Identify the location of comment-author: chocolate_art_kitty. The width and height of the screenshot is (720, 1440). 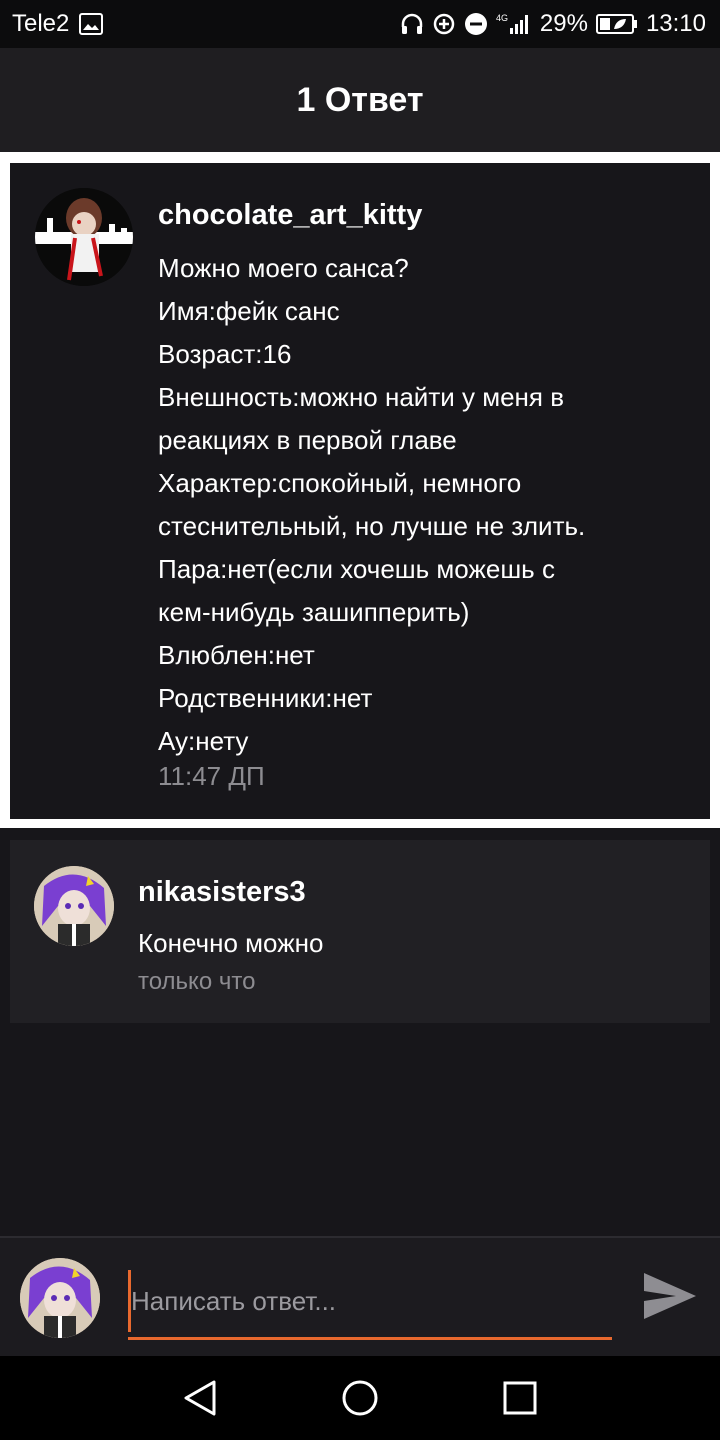
(290, 215).